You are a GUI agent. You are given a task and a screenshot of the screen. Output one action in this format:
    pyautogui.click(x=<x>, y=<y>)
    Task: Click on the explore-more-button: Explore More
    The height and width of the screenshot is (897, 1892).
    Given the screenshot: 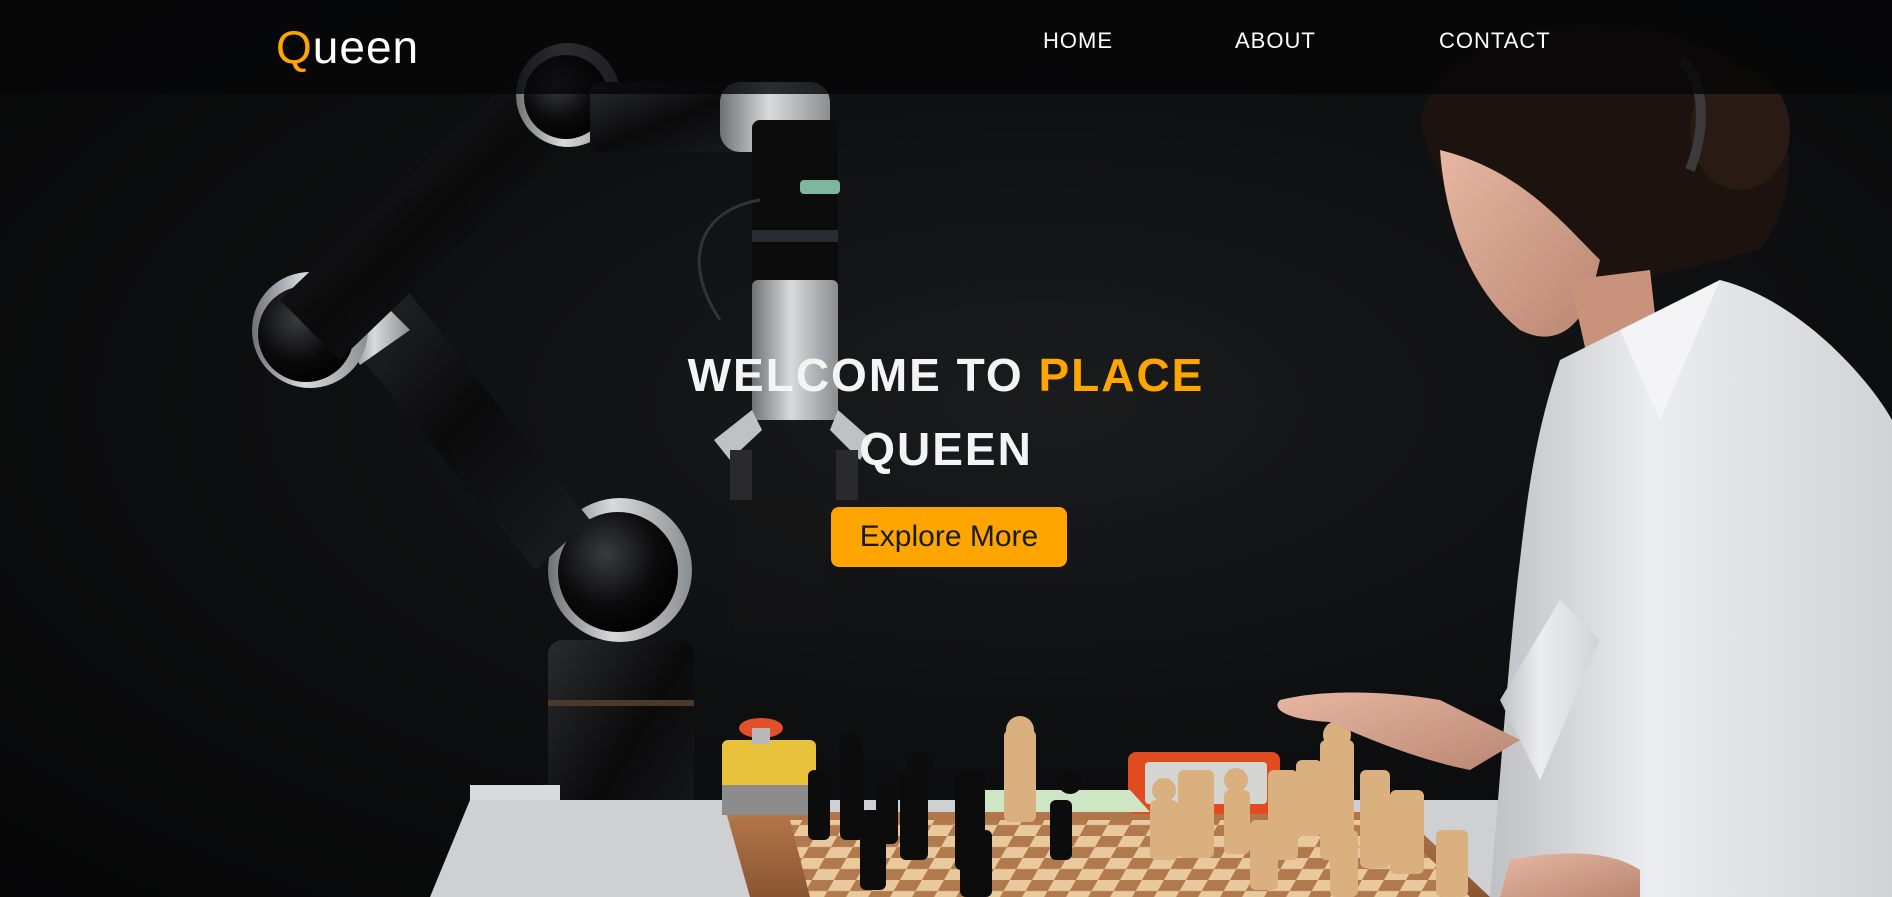 What is the action you would take?
    pyautogui.click(x=949, y=537)
    